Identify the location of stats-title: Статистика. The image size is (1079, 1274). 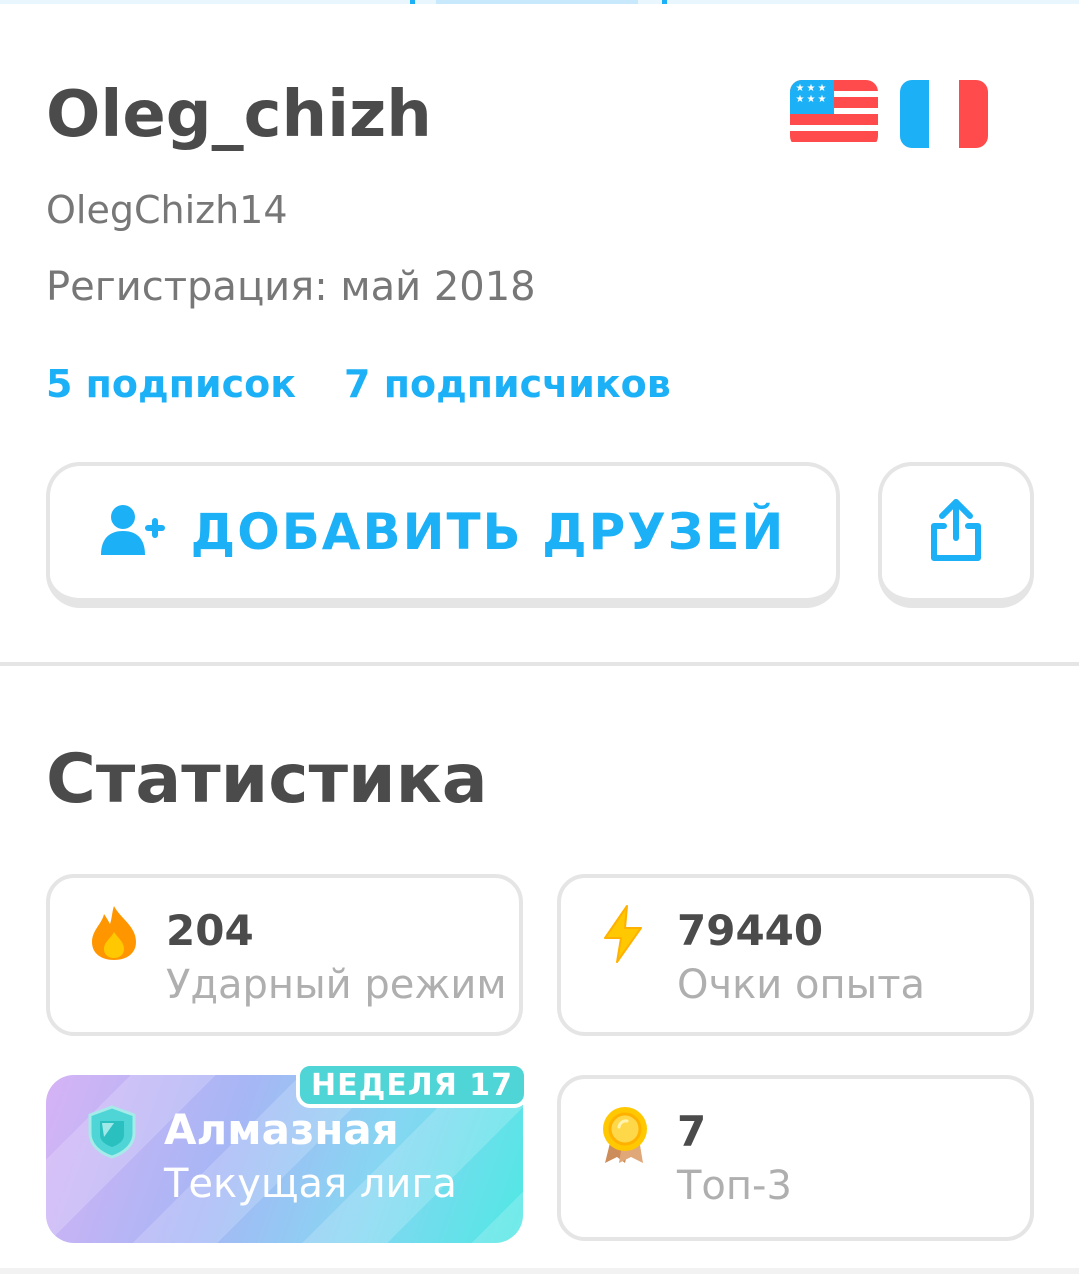
(267, 779).